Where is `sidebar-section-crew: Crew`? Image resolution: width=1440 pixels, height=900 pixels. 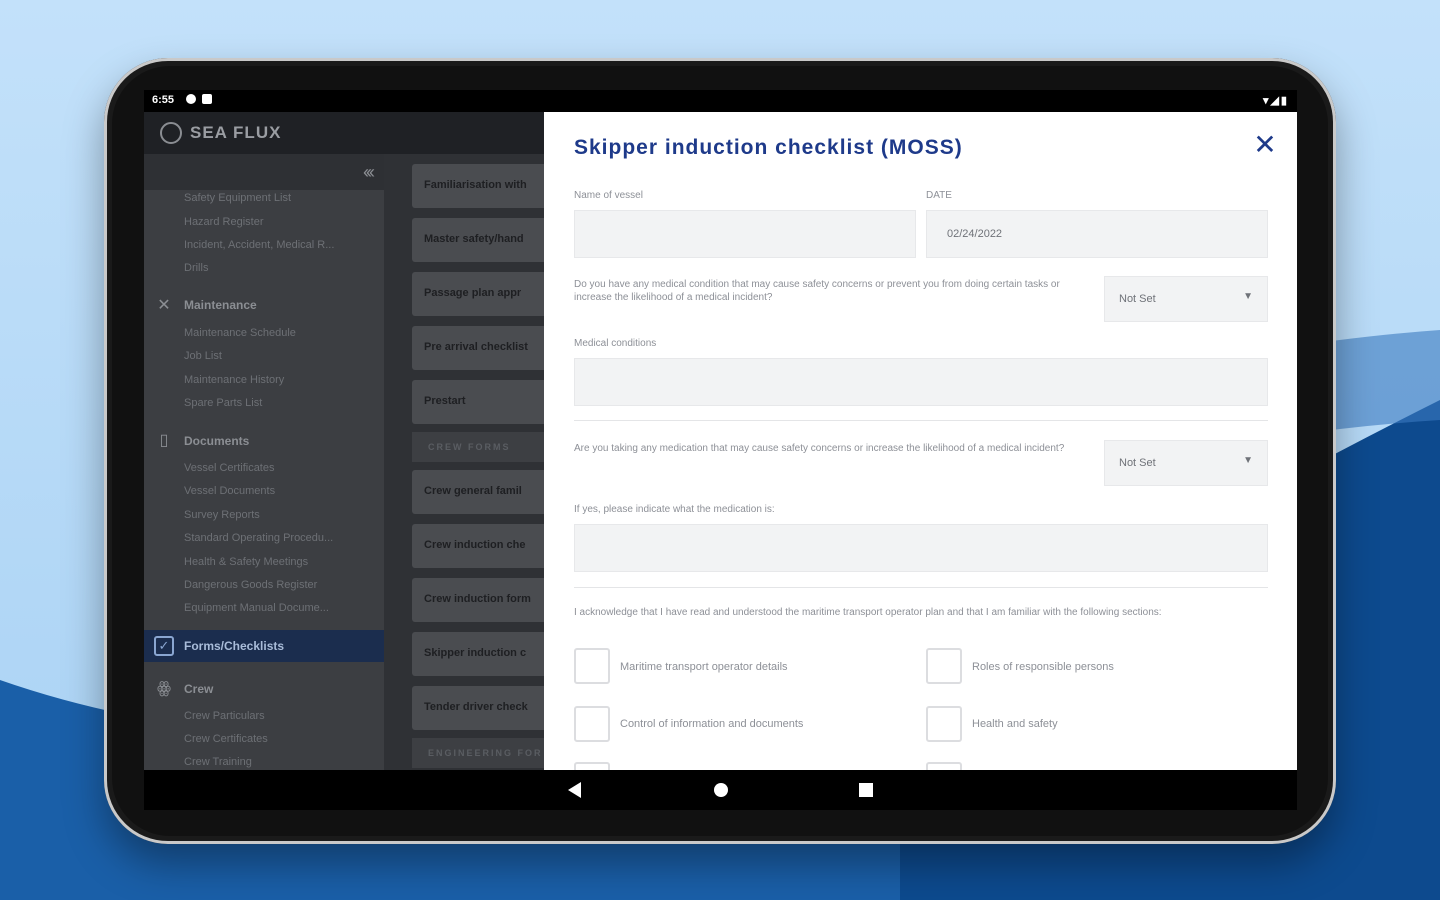 sidebar-section-crew: Crew is located at coordinates (198, 689).